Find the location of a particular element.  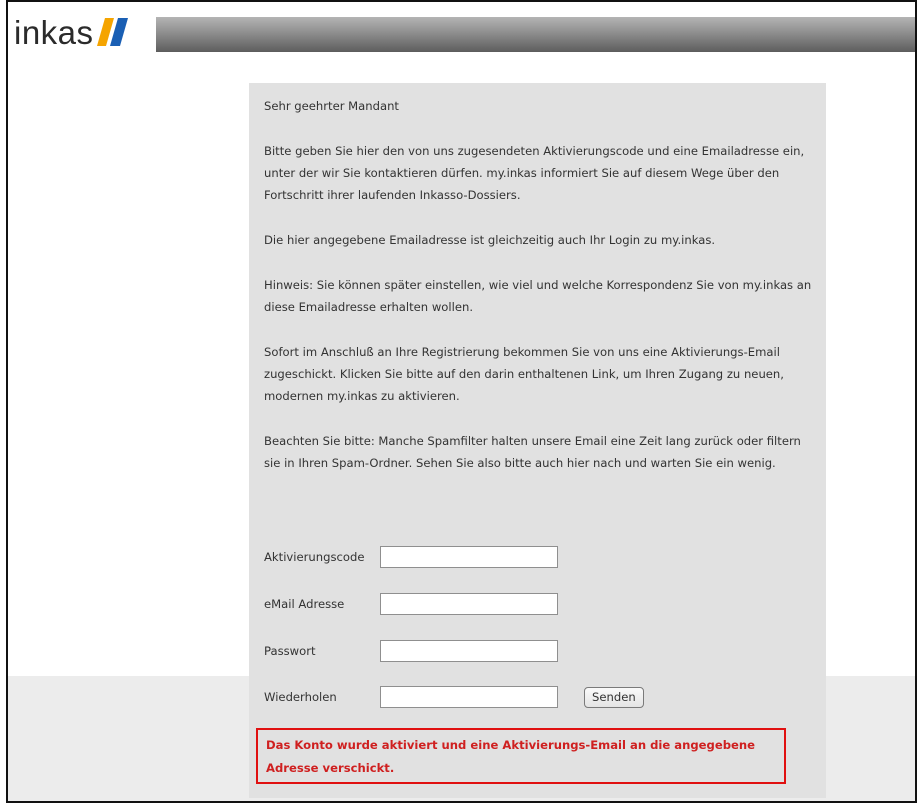

inkas-logo: inkas is located at coordinates (71, 32).